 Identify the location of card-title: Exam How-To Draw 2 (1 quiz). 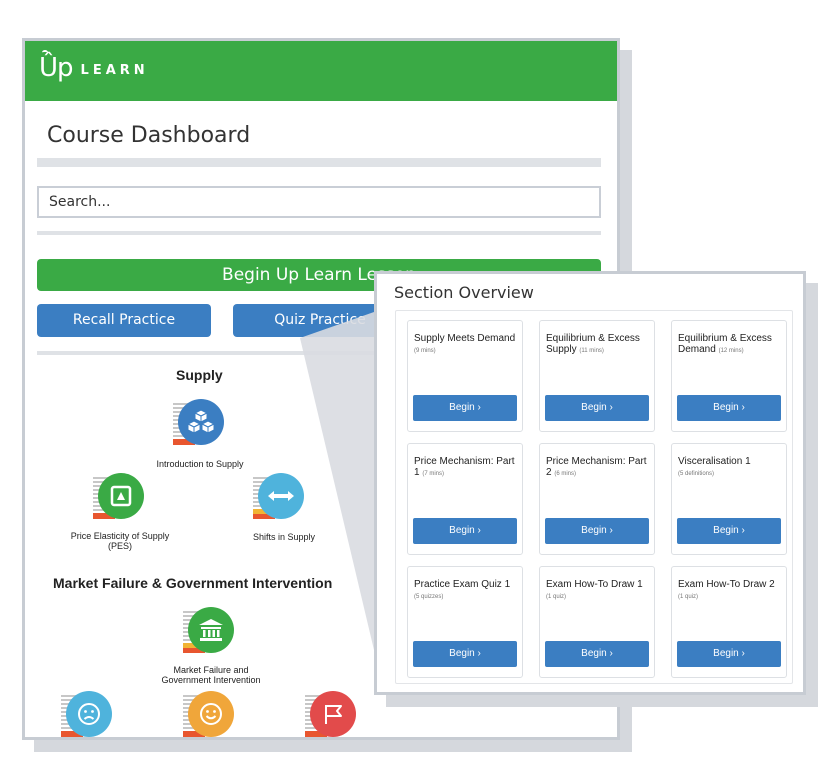
(730, 591).